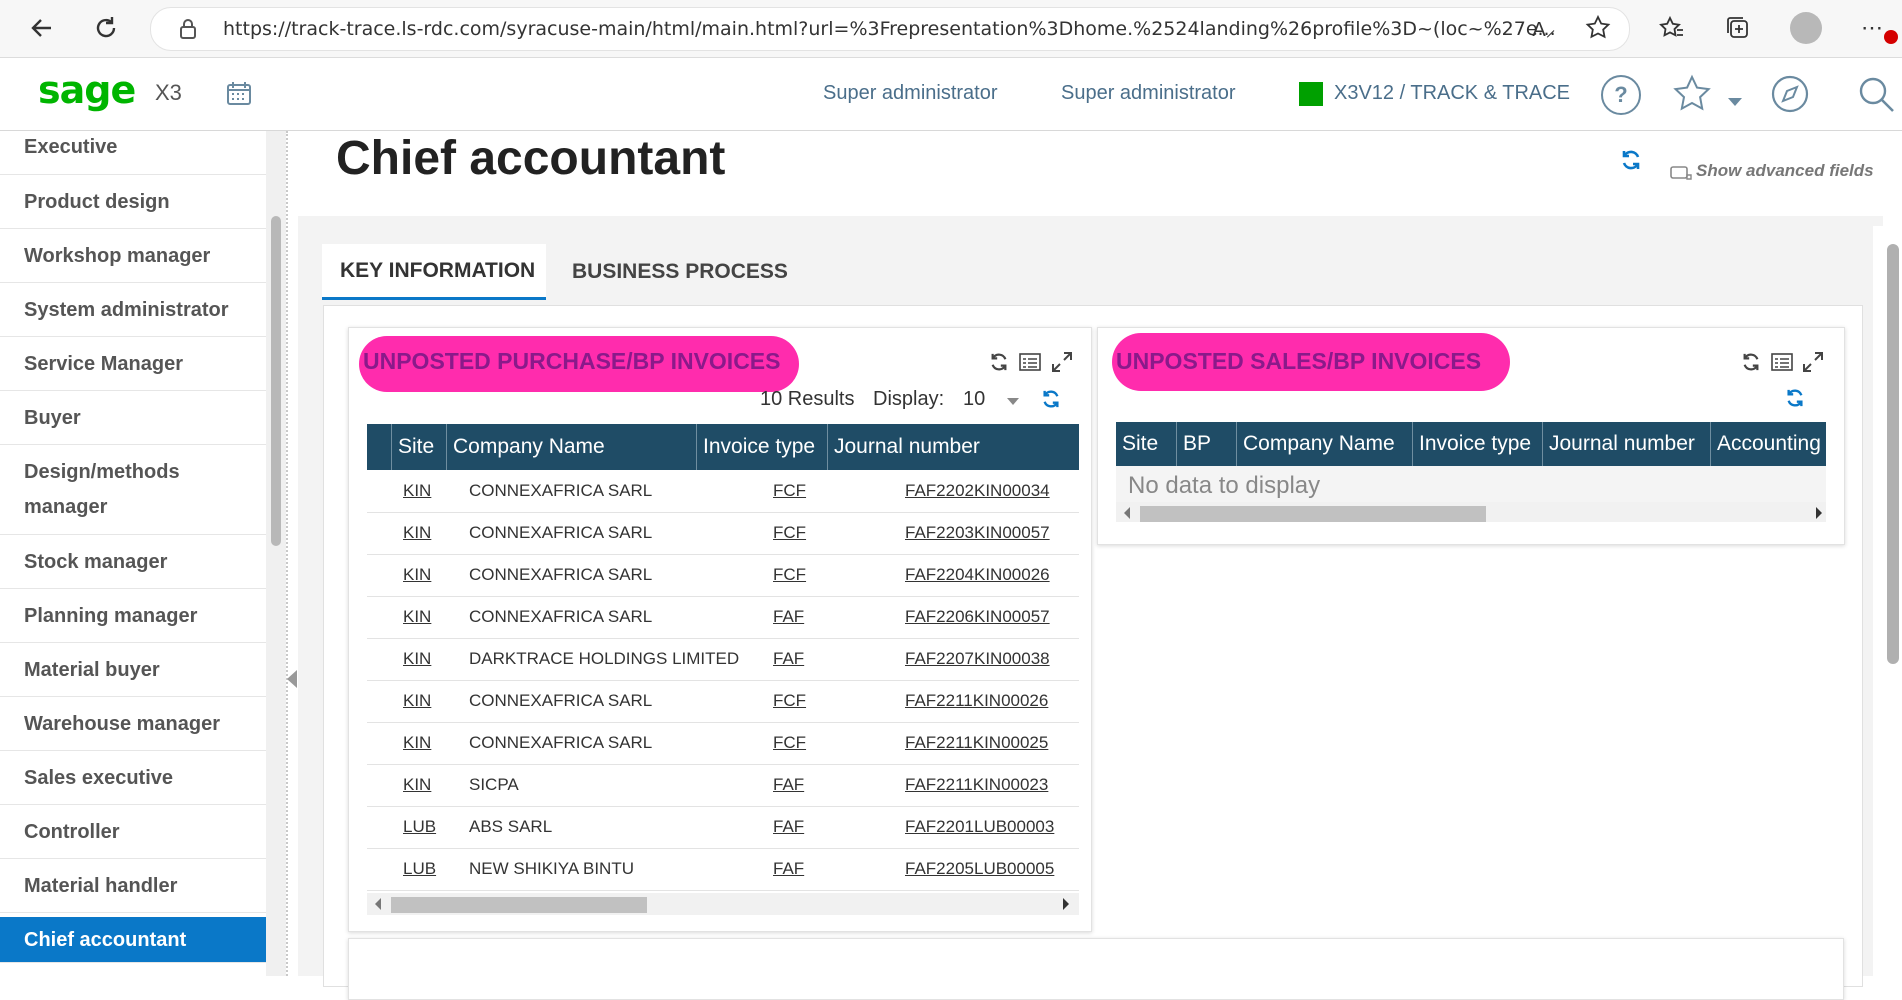 This screenshot has width=1902, height=1000. What do you see at coordinates (1598, 28) in the screenshot?
I see `add-favorite-icon` at bounding box center [1598, 28].